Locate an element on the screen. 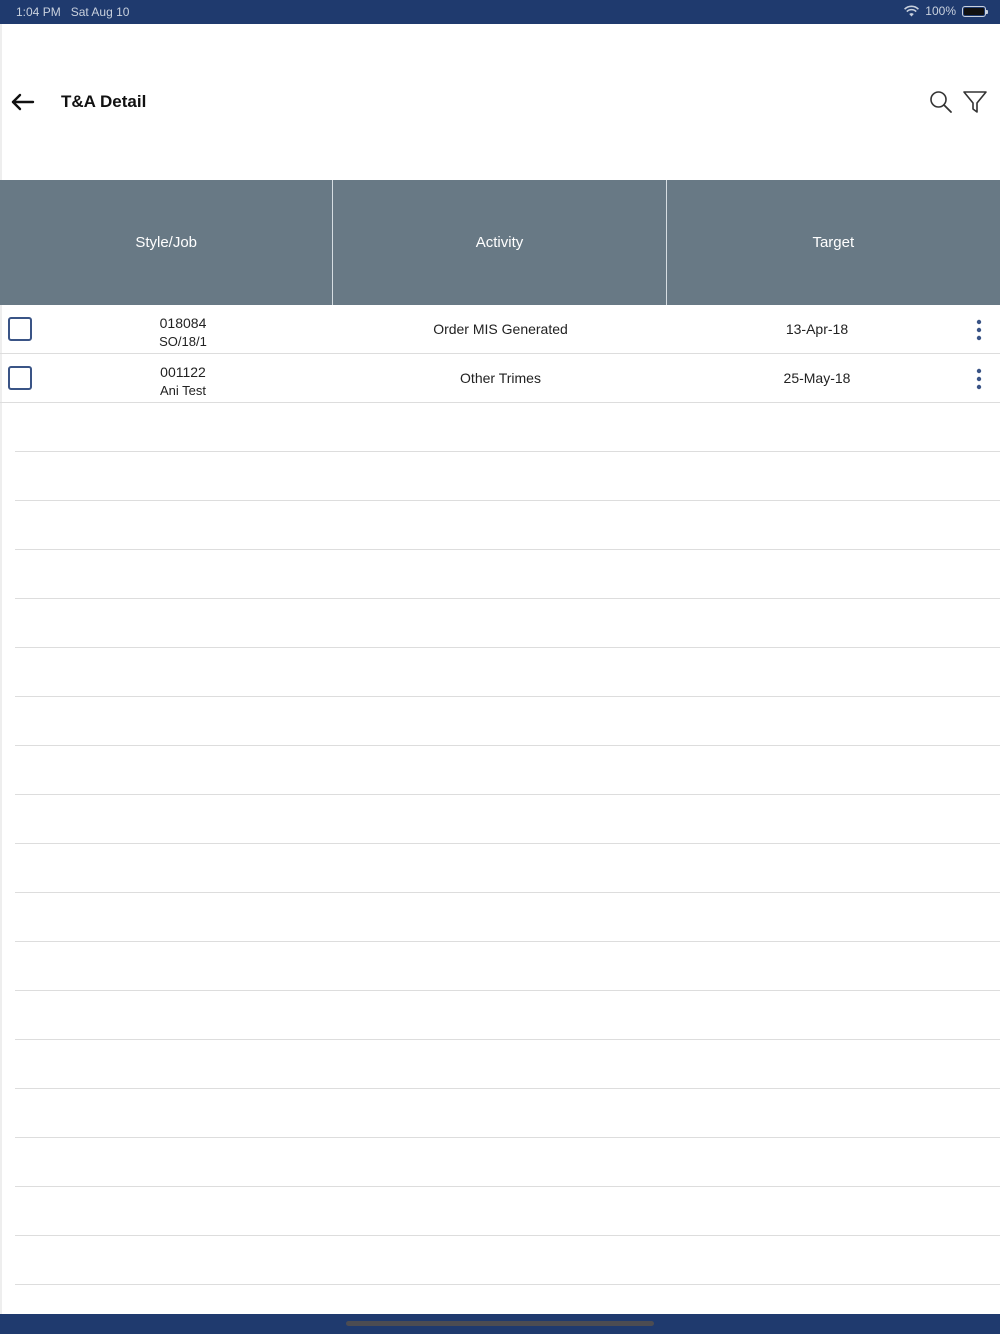 The height and width of the screenshot is (1334, 1000). activity-cell: Other Trimes is located at coordinates (500, 378).